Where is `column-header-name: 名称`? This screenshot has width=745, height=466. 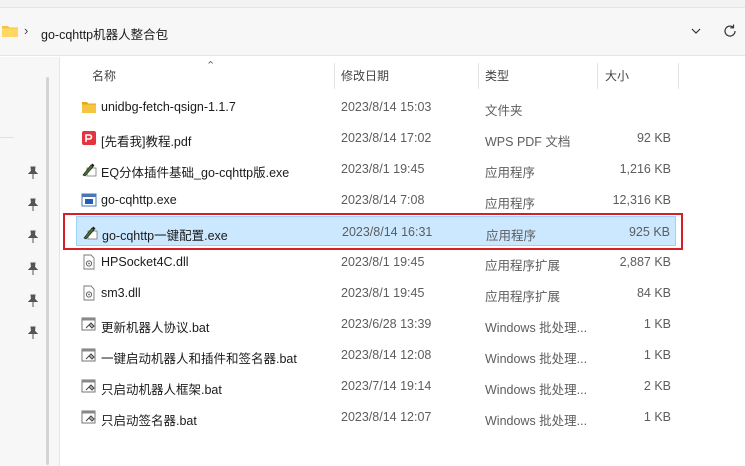 column-header-name: 名称 is located at coordinates (104, 75).